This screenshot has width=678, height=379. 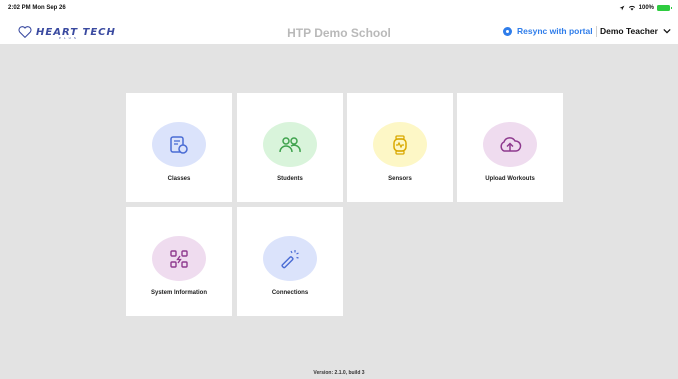 I want to click on tile-connections-label: Connections, so click(x=290, y=293).